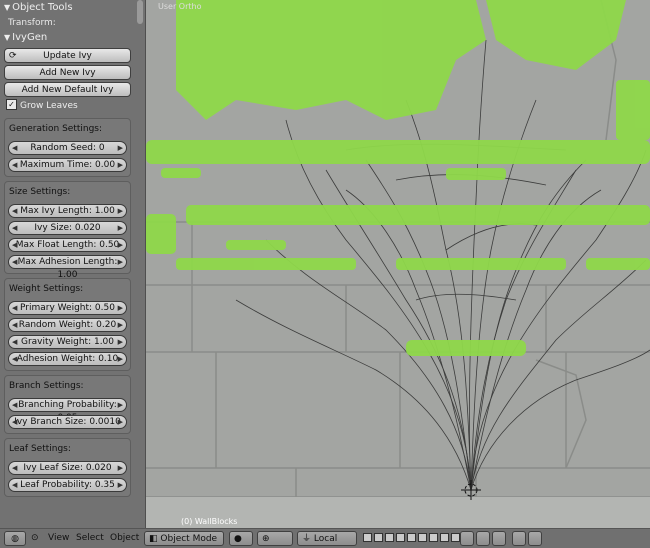  I want to click on leaf-settings-title: Leaf Settings:, so click(40, 449).